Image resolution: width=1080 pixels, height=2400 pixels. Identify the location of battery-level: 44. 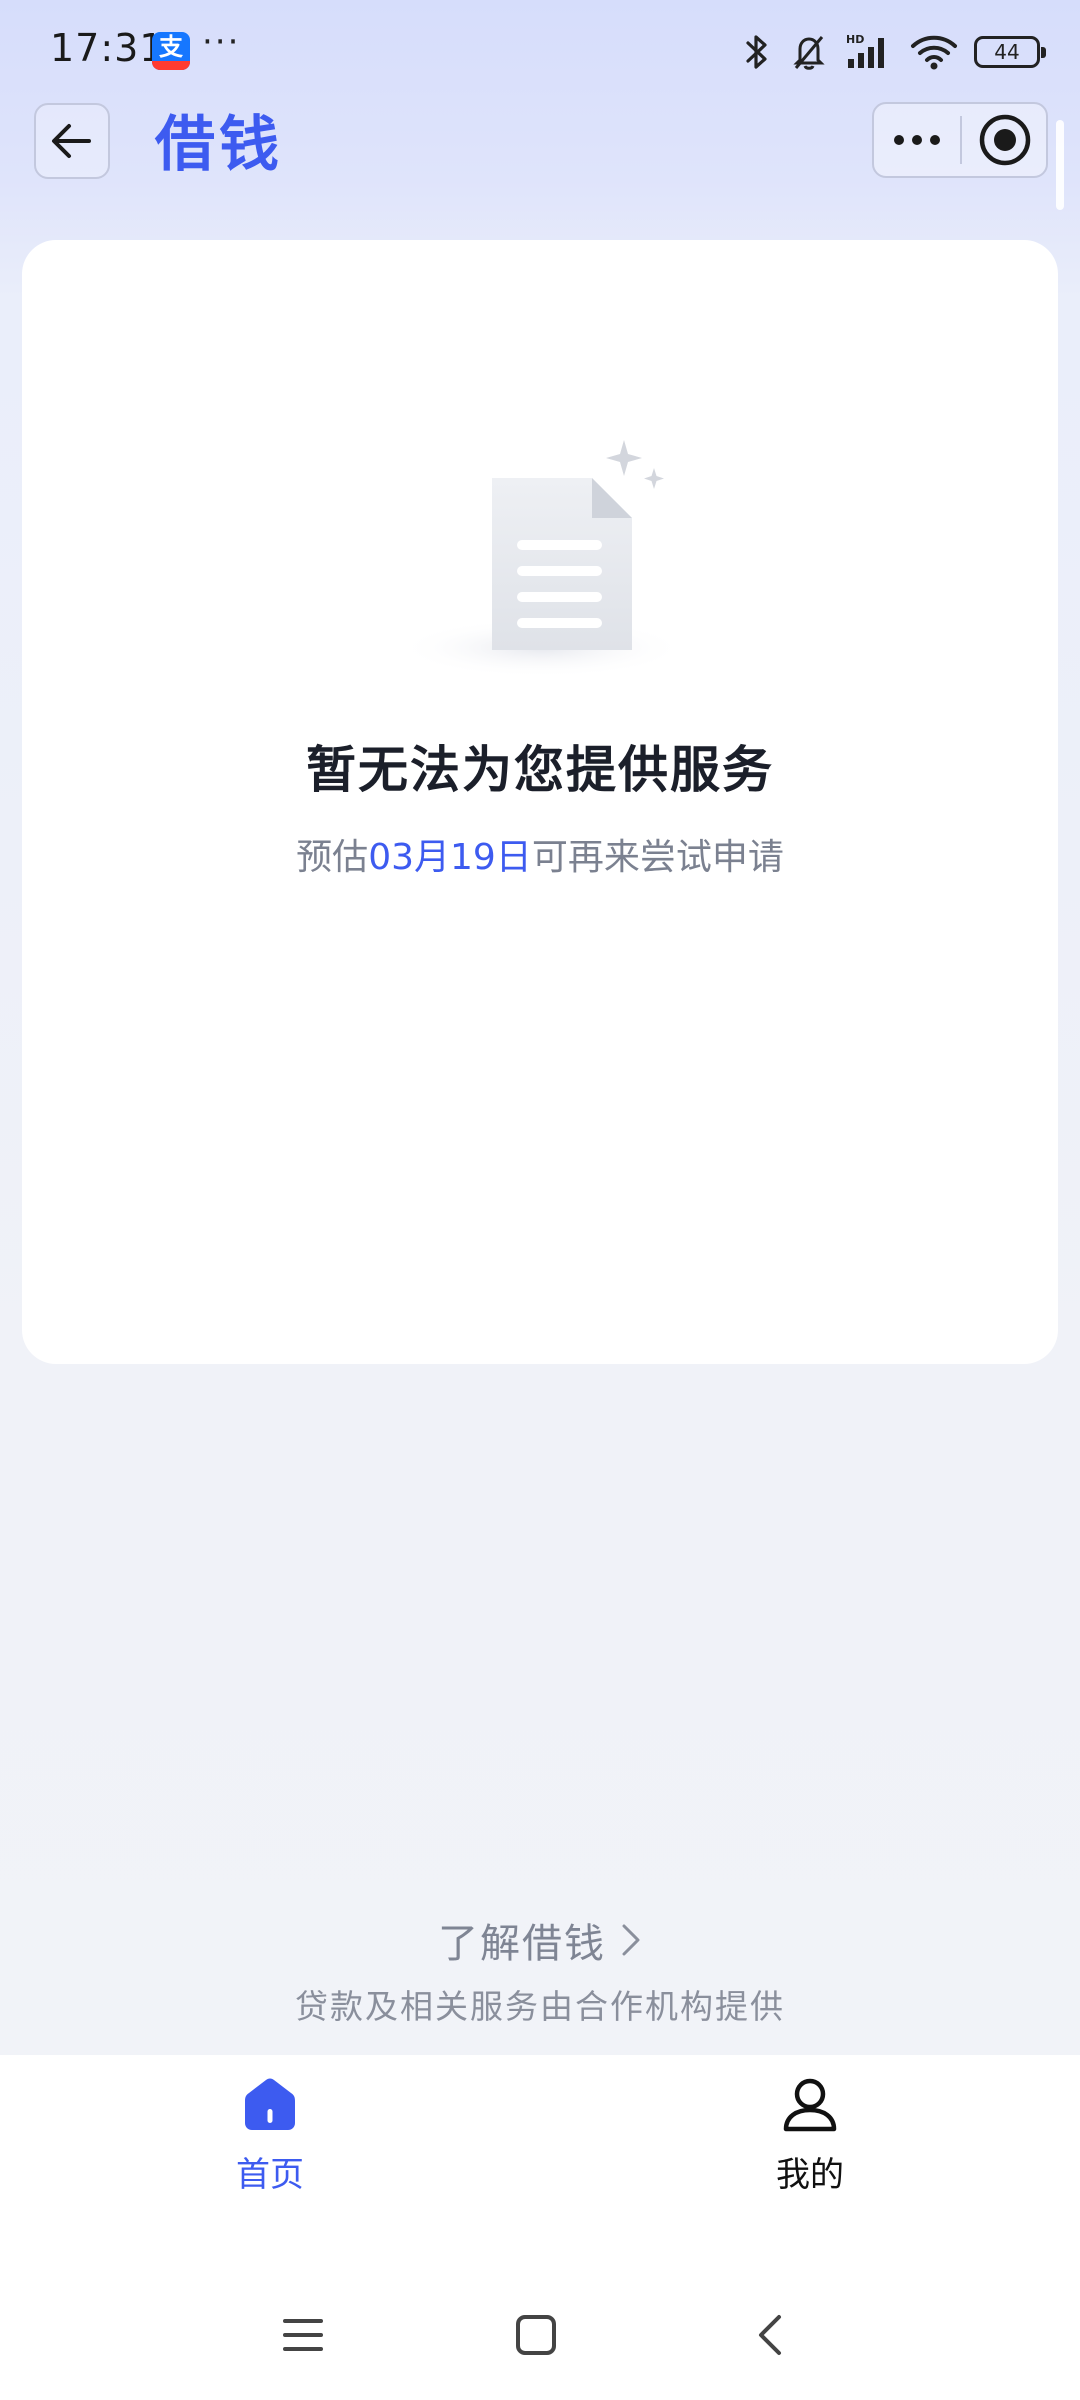
(1007, 52).